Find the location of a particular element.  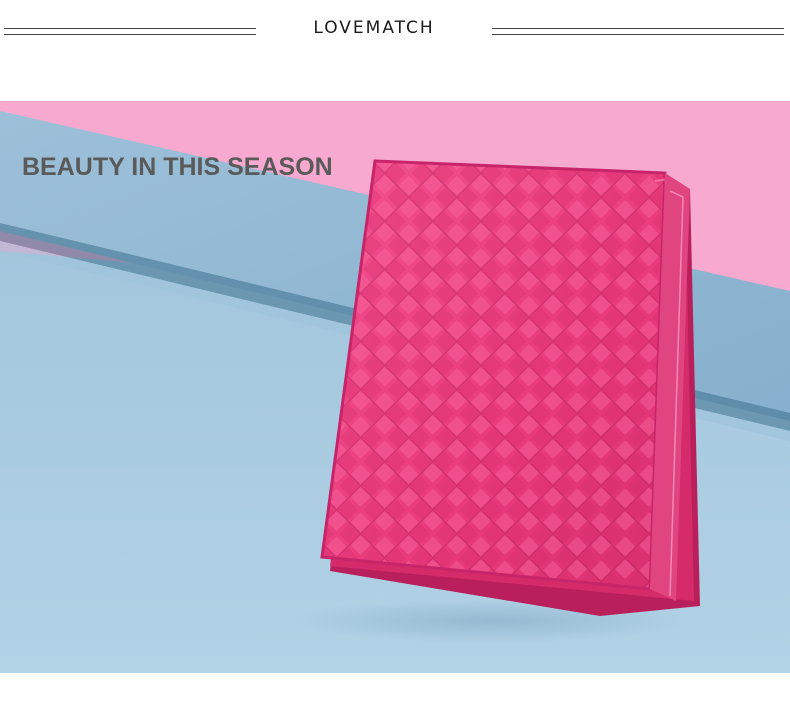

header: LOVEMATCH is located at coordinates (395, 31).